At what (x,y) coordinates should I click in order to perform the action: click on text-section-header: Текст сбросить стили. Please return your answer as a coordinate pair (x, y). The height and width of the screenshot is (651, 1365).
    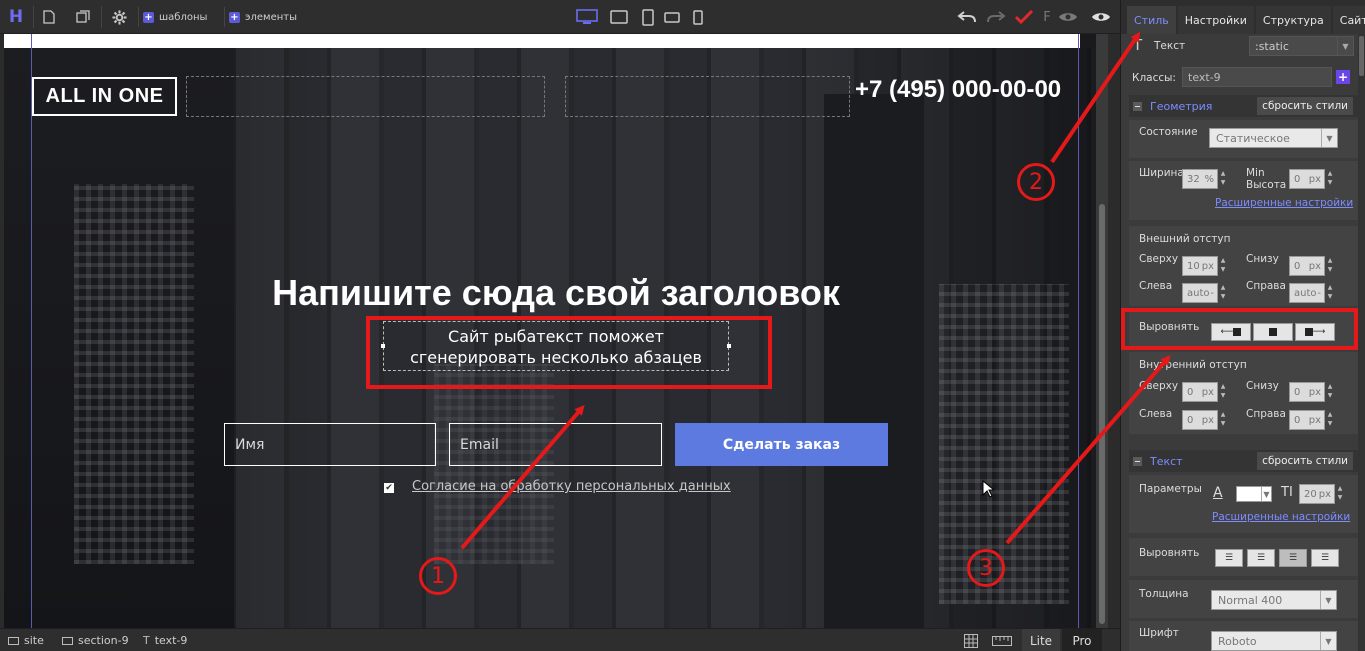
    Looking at the image, I should click on (1243, 461).